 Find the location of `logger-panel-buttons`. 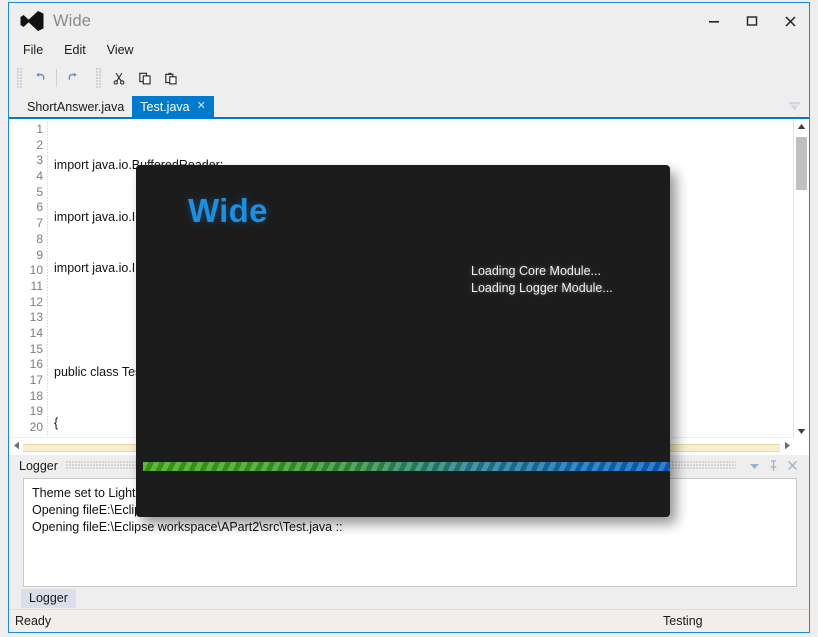

logger-panel-buttons is located at coordinates (776, 465).